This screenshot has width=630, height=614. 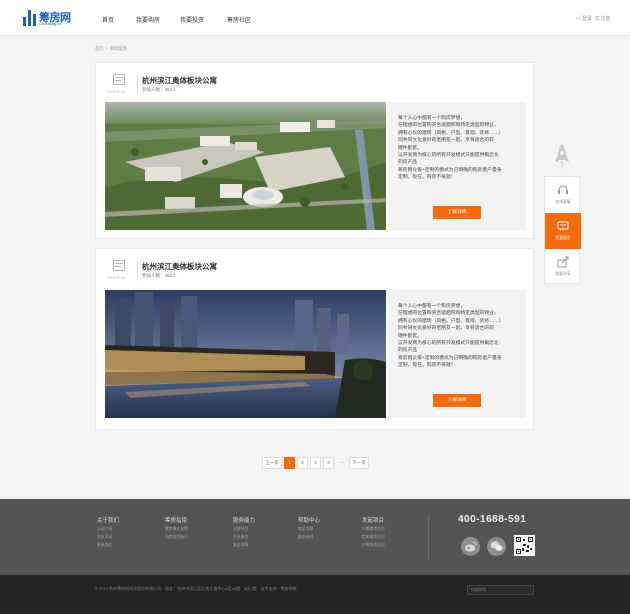 I want to click on footer-column-service: 服务能力 自营项目 平台服务 安全保障, so click(x=244, y=532).